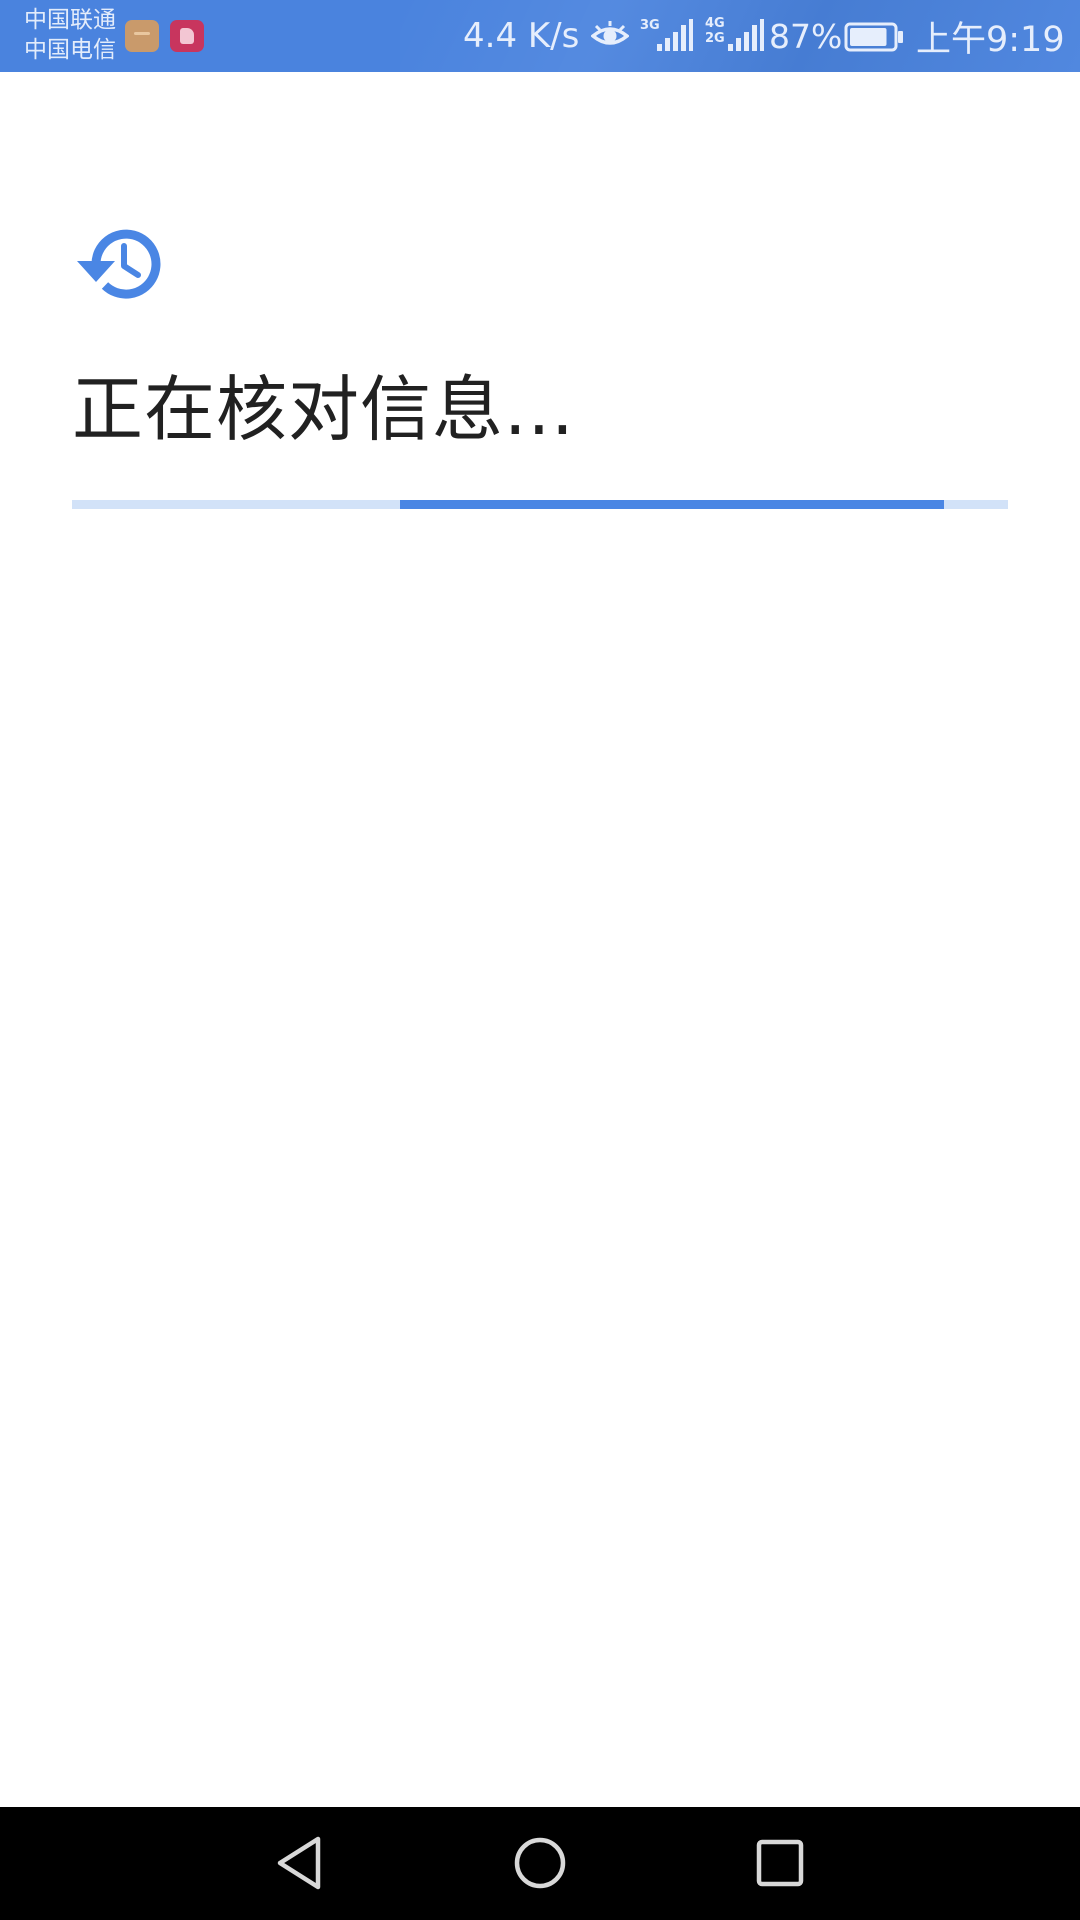  I want to click on battery-icon, so click(874, 37).